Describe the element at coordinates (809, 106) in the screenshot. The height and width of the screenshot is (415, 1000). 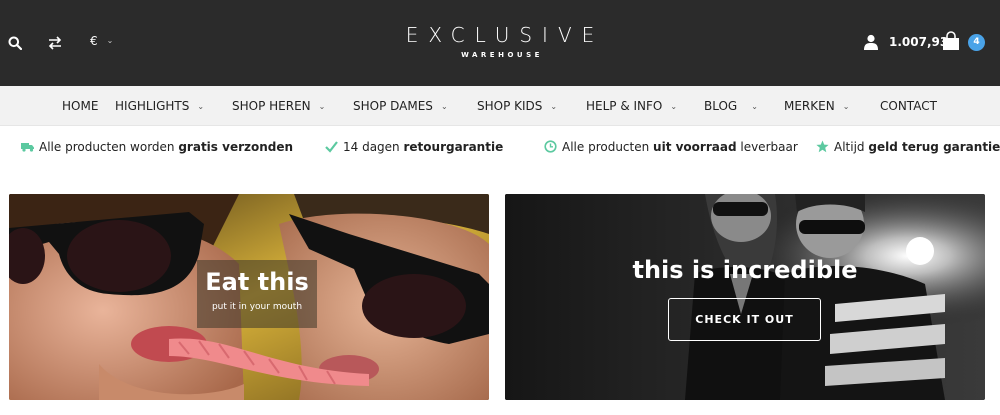
I see `nav-item-label: MERKEN` at that location.